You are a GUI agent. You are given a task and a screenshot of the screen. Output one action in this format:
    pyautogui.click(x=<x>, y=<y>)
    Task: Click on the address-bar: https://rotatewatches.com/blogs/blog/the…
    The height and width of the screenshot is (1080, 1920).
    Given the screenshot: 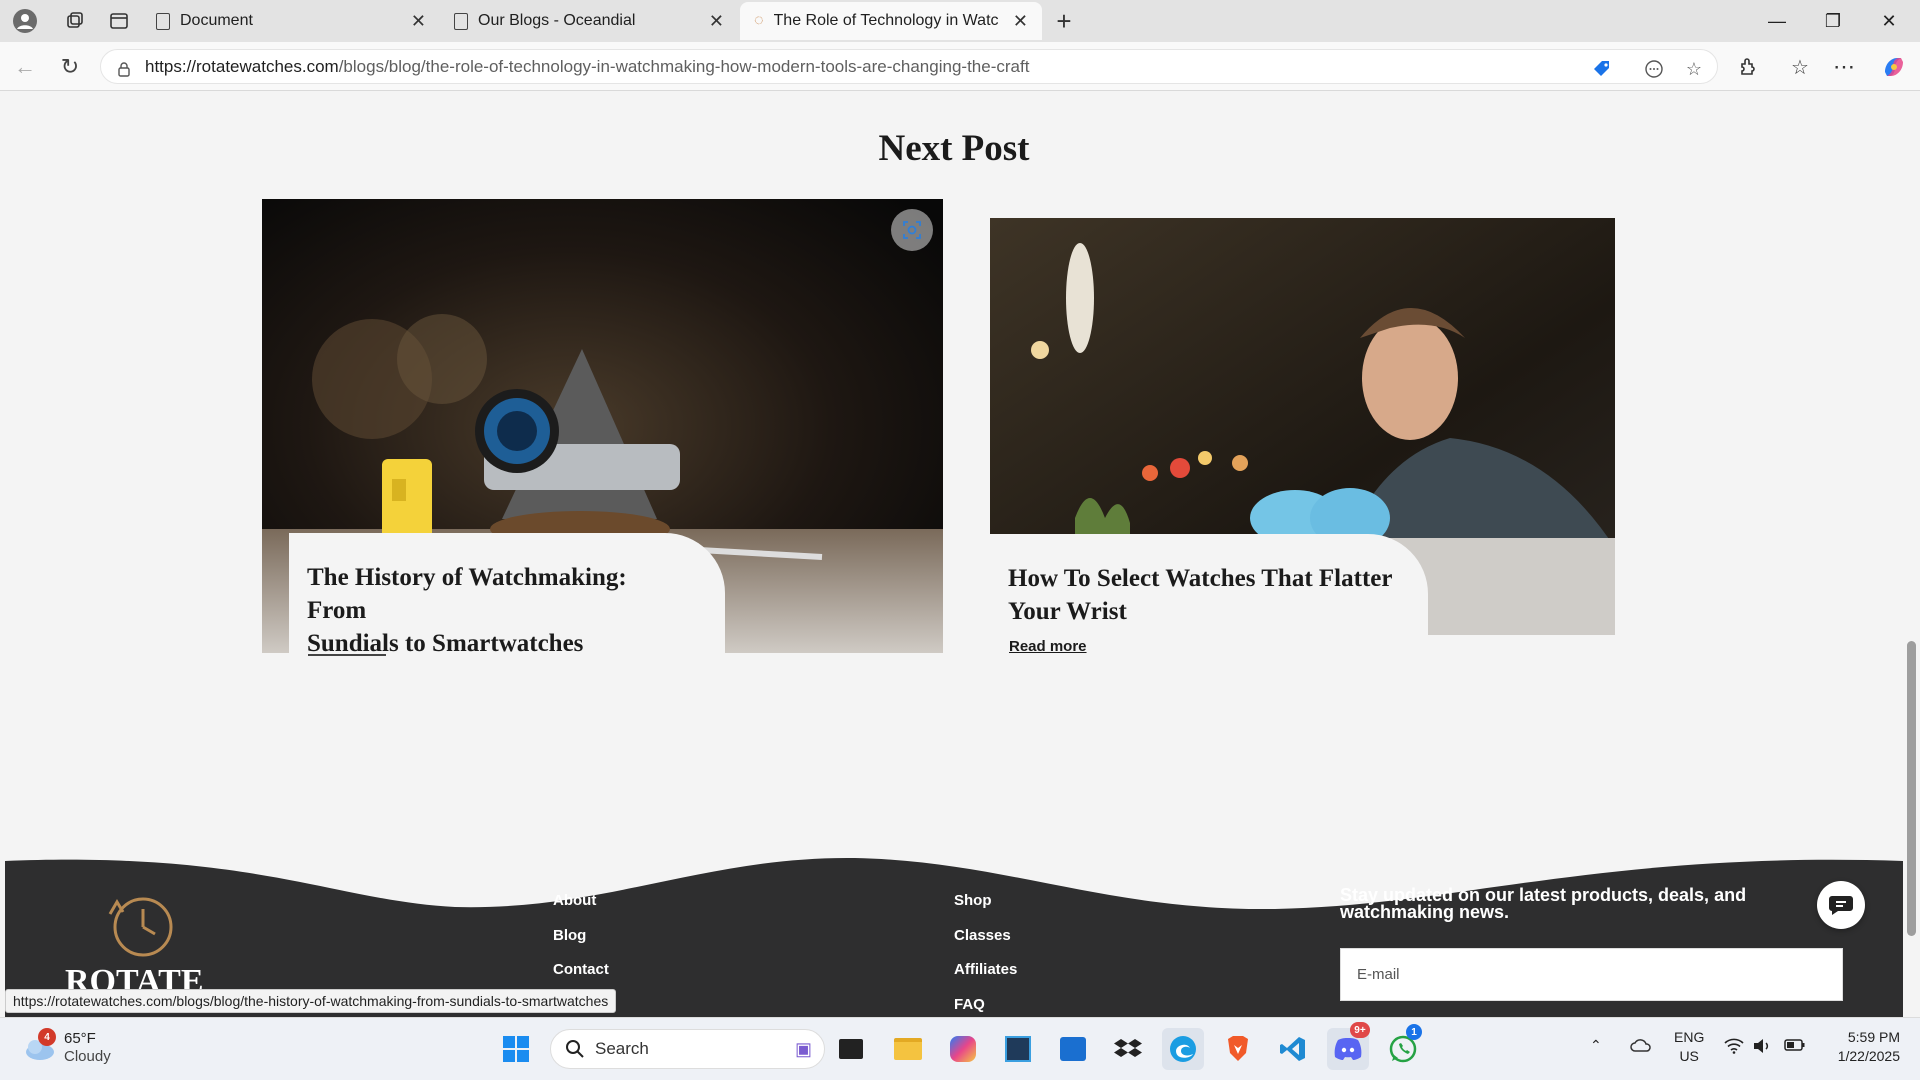 What is the action you would take?
    pyautogui.click(x=909, y=66)
    